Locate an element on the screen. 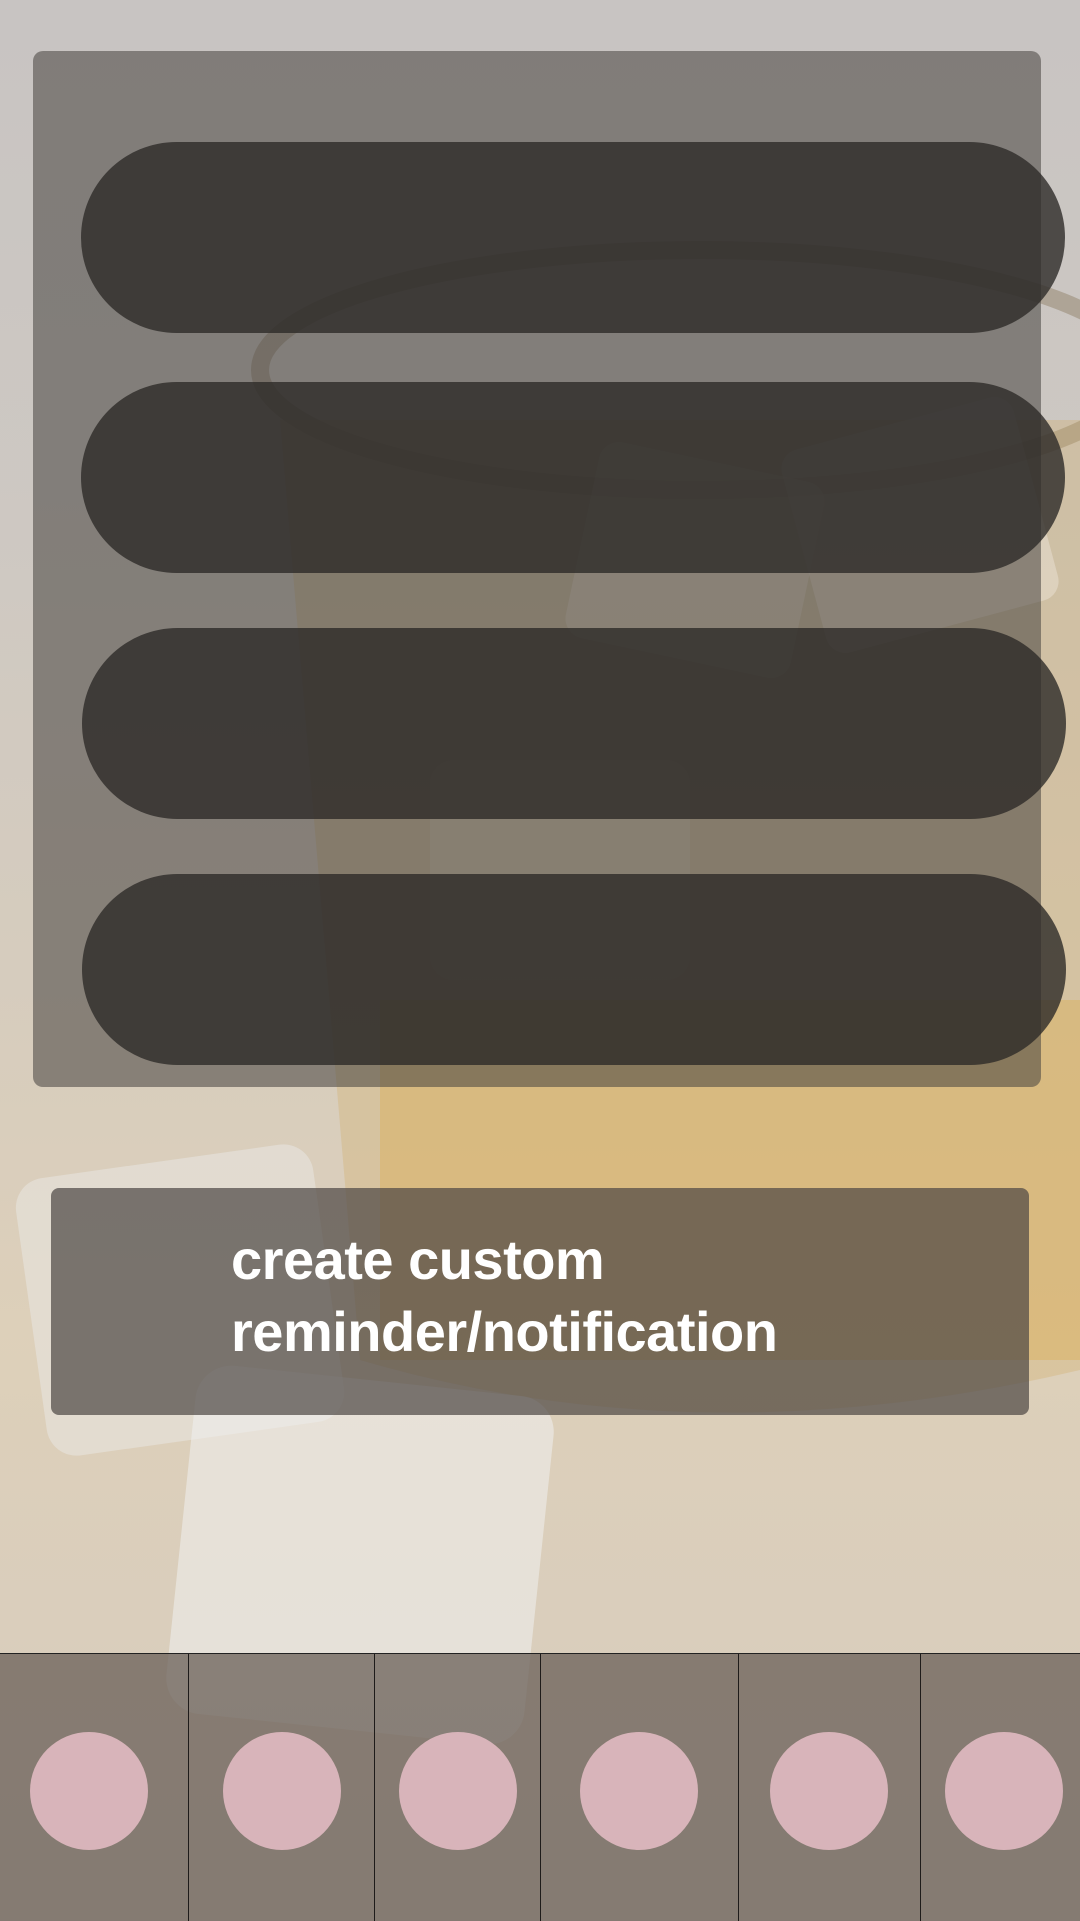 The image size is (1080, 1921). create-custom-reminder-button: create custom reminder/notification is located at coordinates (540, 1301).